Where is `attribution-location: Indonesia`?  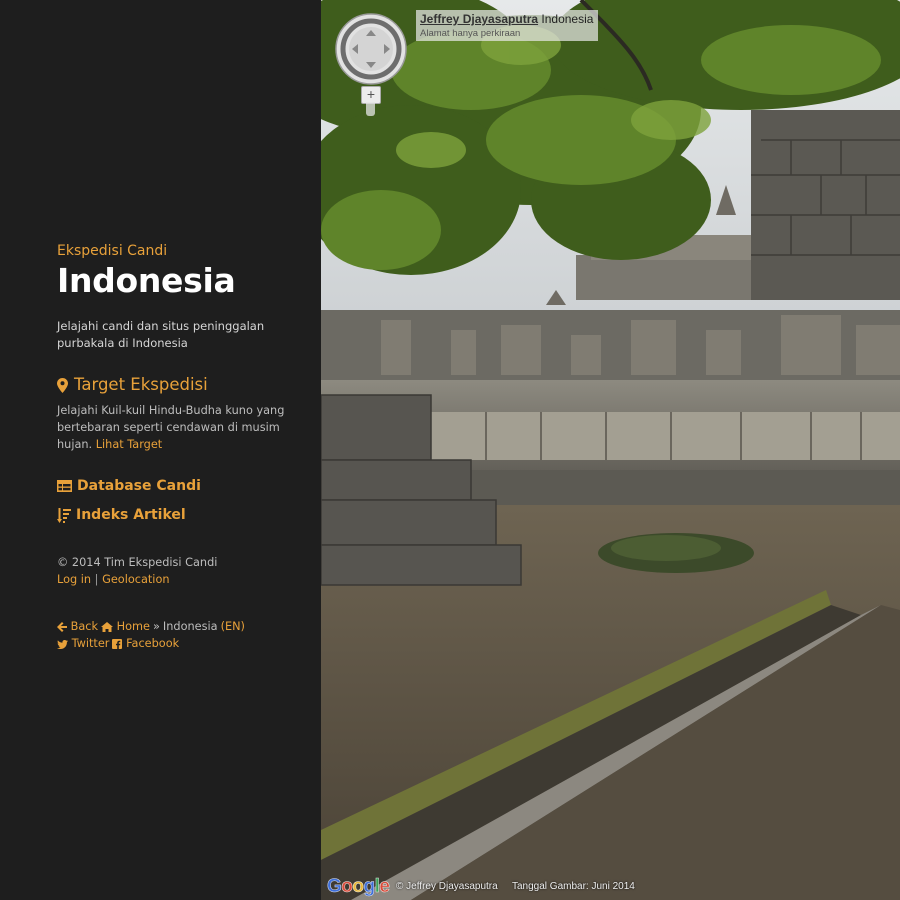 attribution-location: Indonesia is located at coordinates (567, 19).